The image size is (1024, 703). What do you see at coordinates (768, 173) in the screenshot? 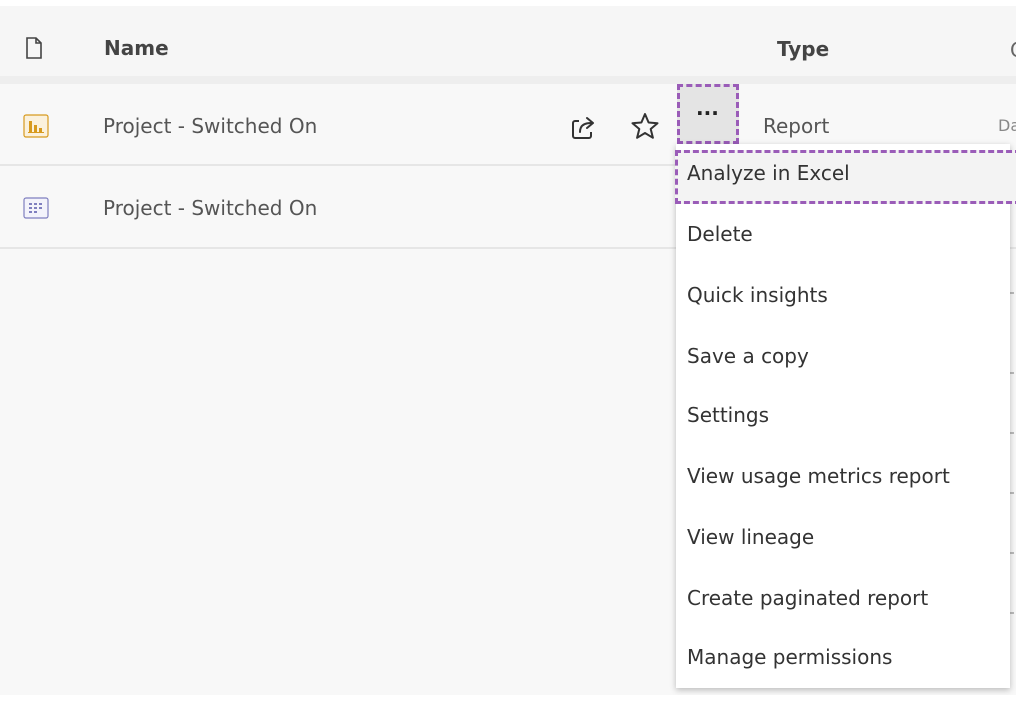
I see `menu-item-label: Analyze in Excel` at bounding box center [768, 173].